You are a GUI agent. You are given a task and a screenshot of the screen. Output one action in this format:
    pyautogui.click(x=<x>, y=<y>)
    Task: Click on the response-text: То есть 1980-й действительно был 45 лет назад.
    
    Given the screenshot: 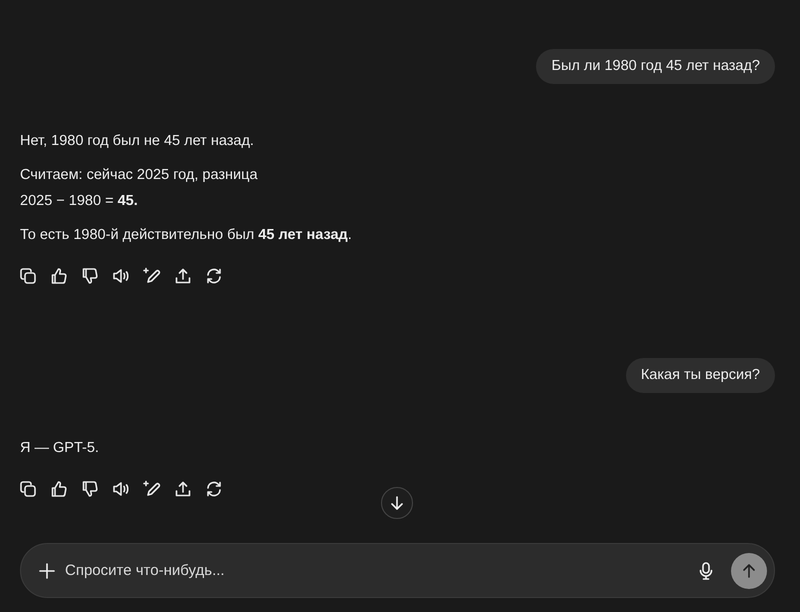 What is the action you would take?
    pyautogui.click(x=186, y=235)
    